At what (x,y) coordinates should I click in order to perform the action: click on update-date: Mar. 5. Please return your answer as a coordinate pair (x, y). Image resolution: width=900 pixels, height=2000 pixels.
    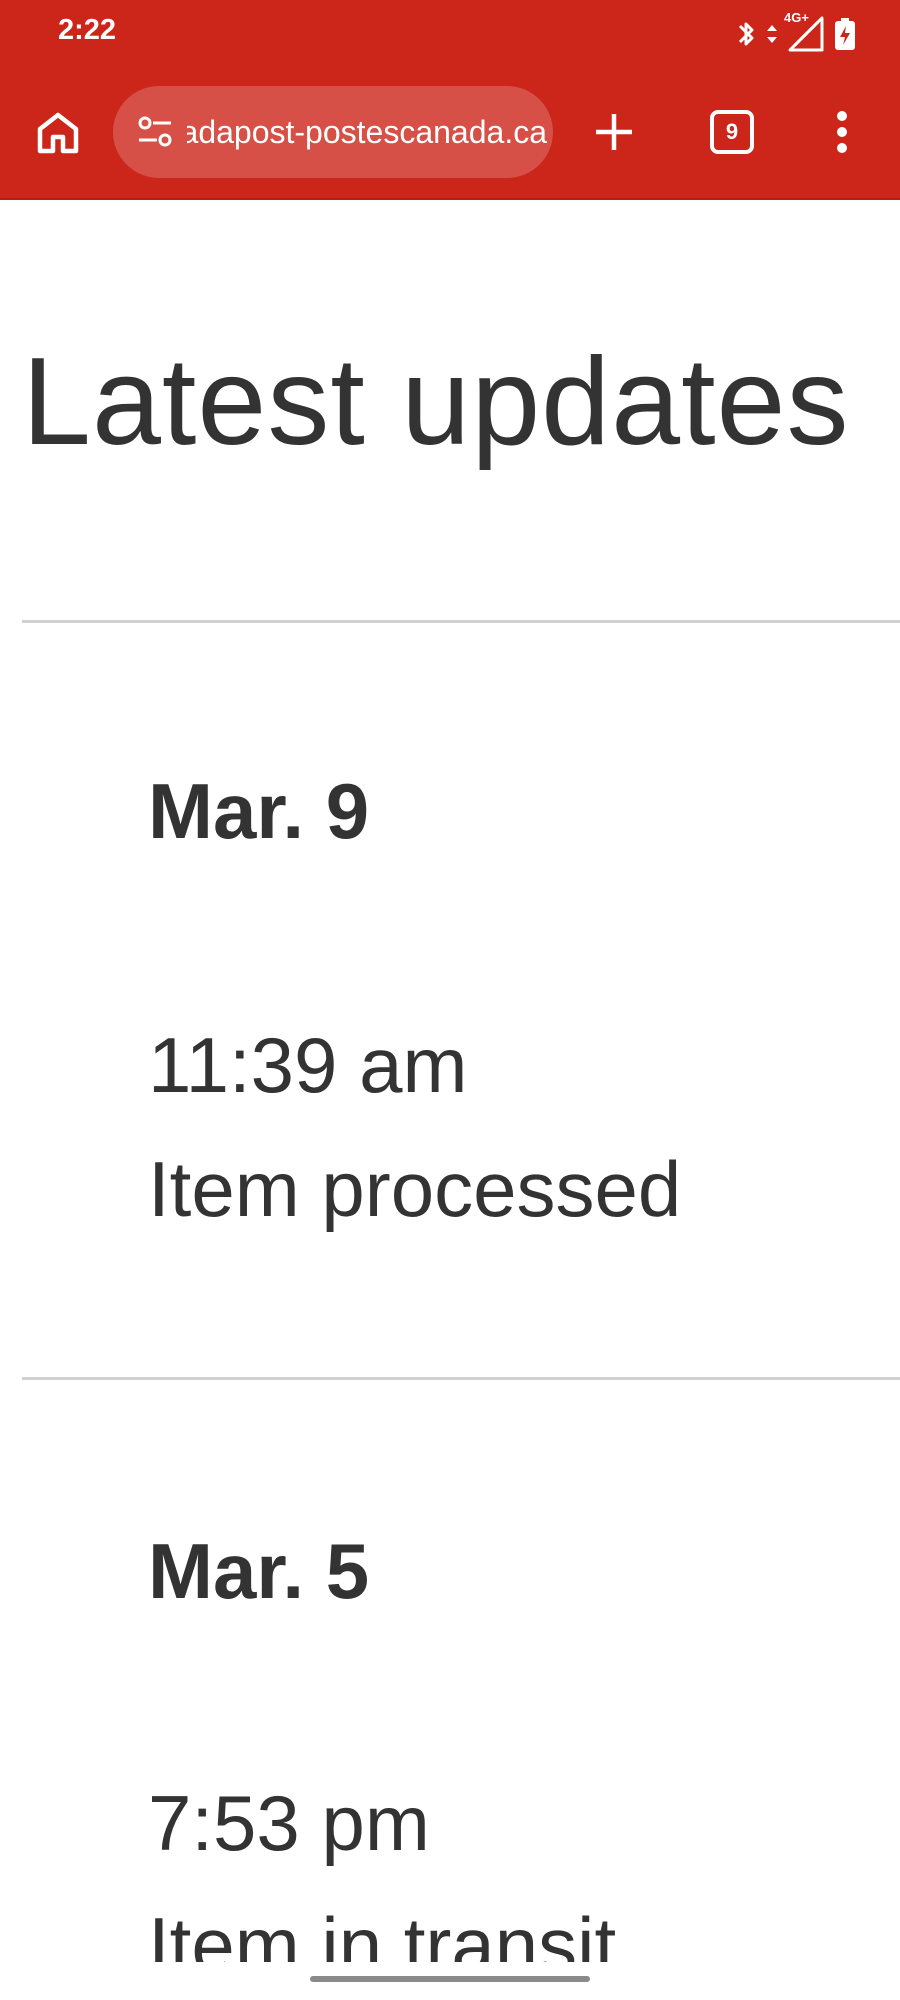
    Looking at the image, I should click on (259, 1571).